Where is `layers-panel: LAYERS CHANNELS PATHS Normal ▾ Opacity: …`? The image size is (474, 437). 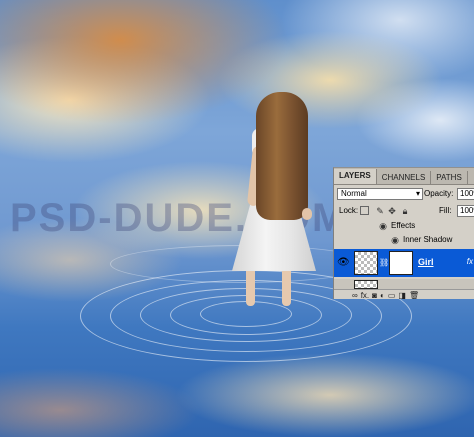 layers-panel: LAYERS CHANNELS PATHS Normal ▾ Opacity: … is located at coordinates (403, 233).